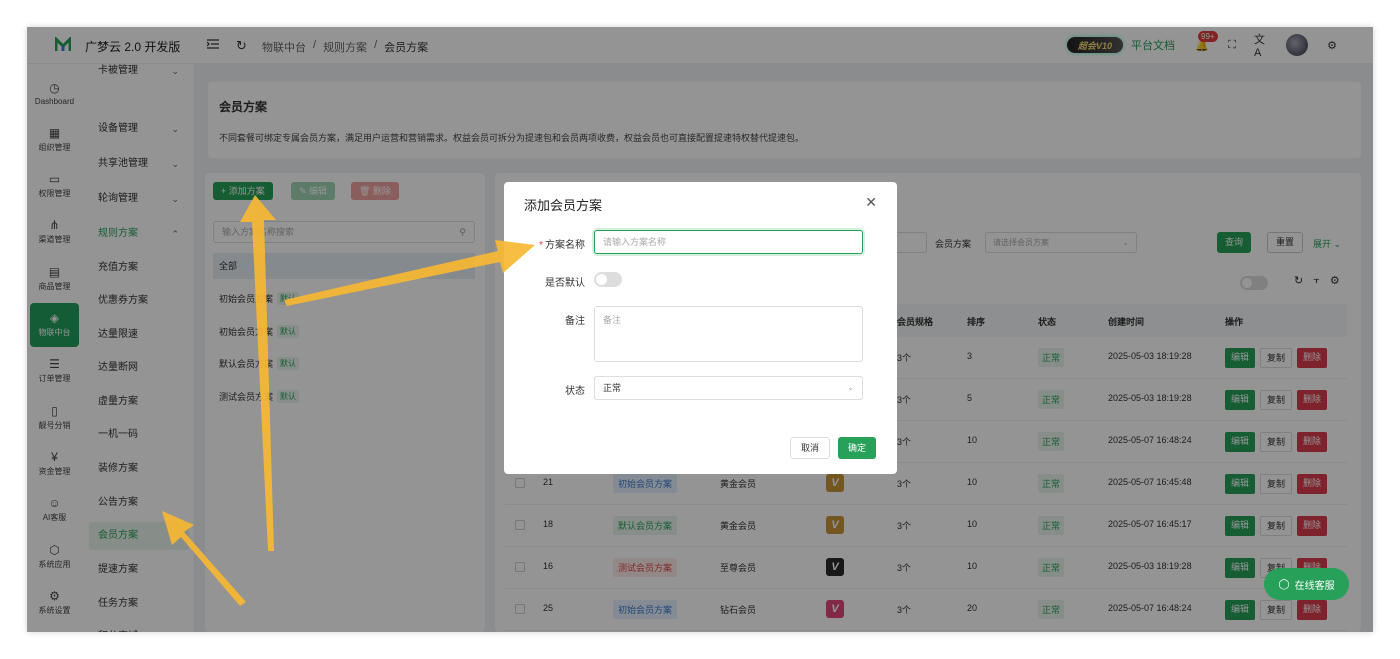 The image size is (1400, 659). What do you see at coordinates (565, 283) in the screenshot?
I see `default-label: 是否默认` at bounding box center [565, 283].